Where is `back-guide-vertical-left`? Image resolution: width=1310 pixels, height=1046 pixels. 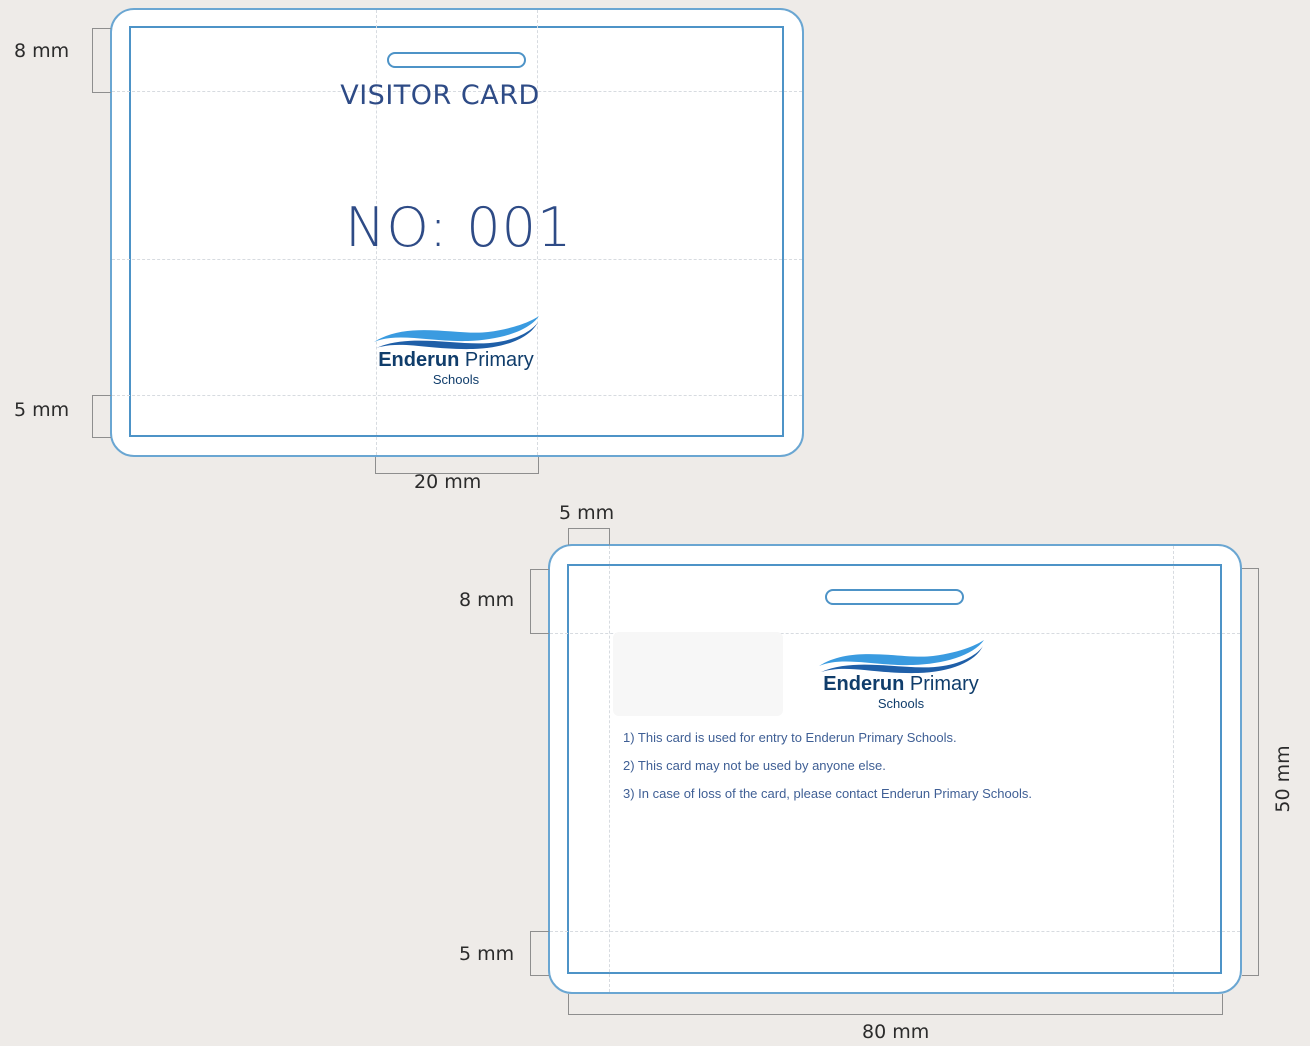
back-guide-vertical-left is located at coordinates (609, 769).